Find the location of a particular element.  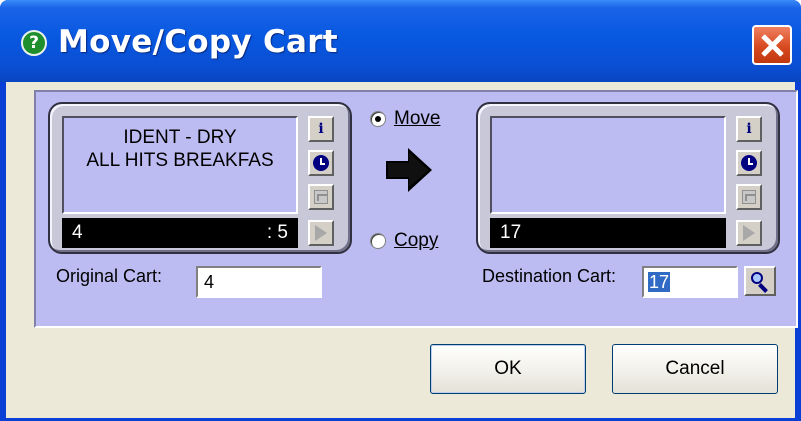

source-waveform-button is located at coordinates (321, 197).